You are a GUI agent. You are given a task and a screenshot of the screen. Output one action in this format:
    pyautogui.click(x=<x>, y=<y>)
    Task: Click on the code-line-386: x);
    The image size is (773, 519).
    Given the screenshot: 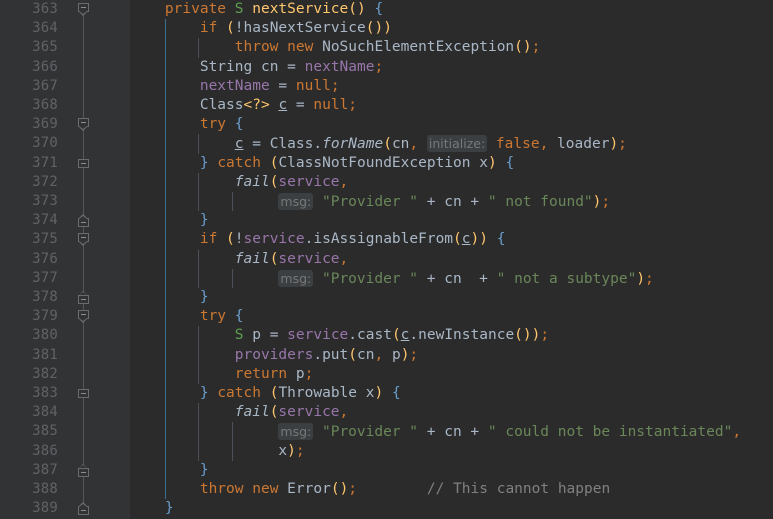 What is the action you would take?
    pyautogui.click(x=217, y=451)
    